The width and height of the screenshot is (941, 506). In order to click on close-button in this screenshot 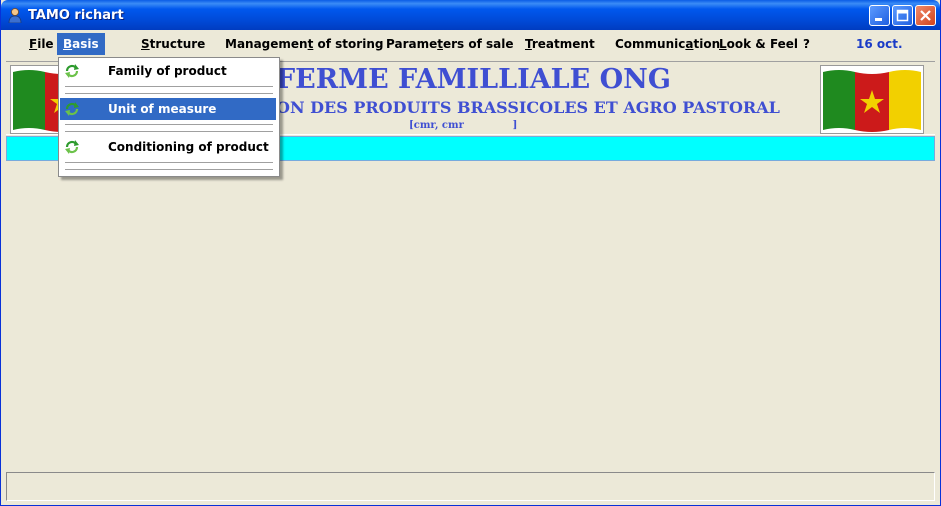, I will do `click(925, 15)`.